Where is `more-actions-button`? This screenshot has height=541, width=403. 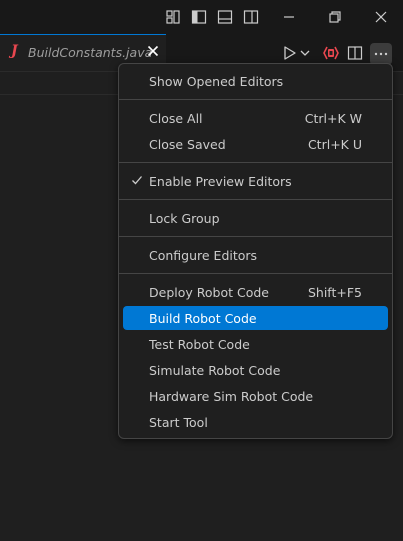
more-actions-button is located at coordinates (381, 54).